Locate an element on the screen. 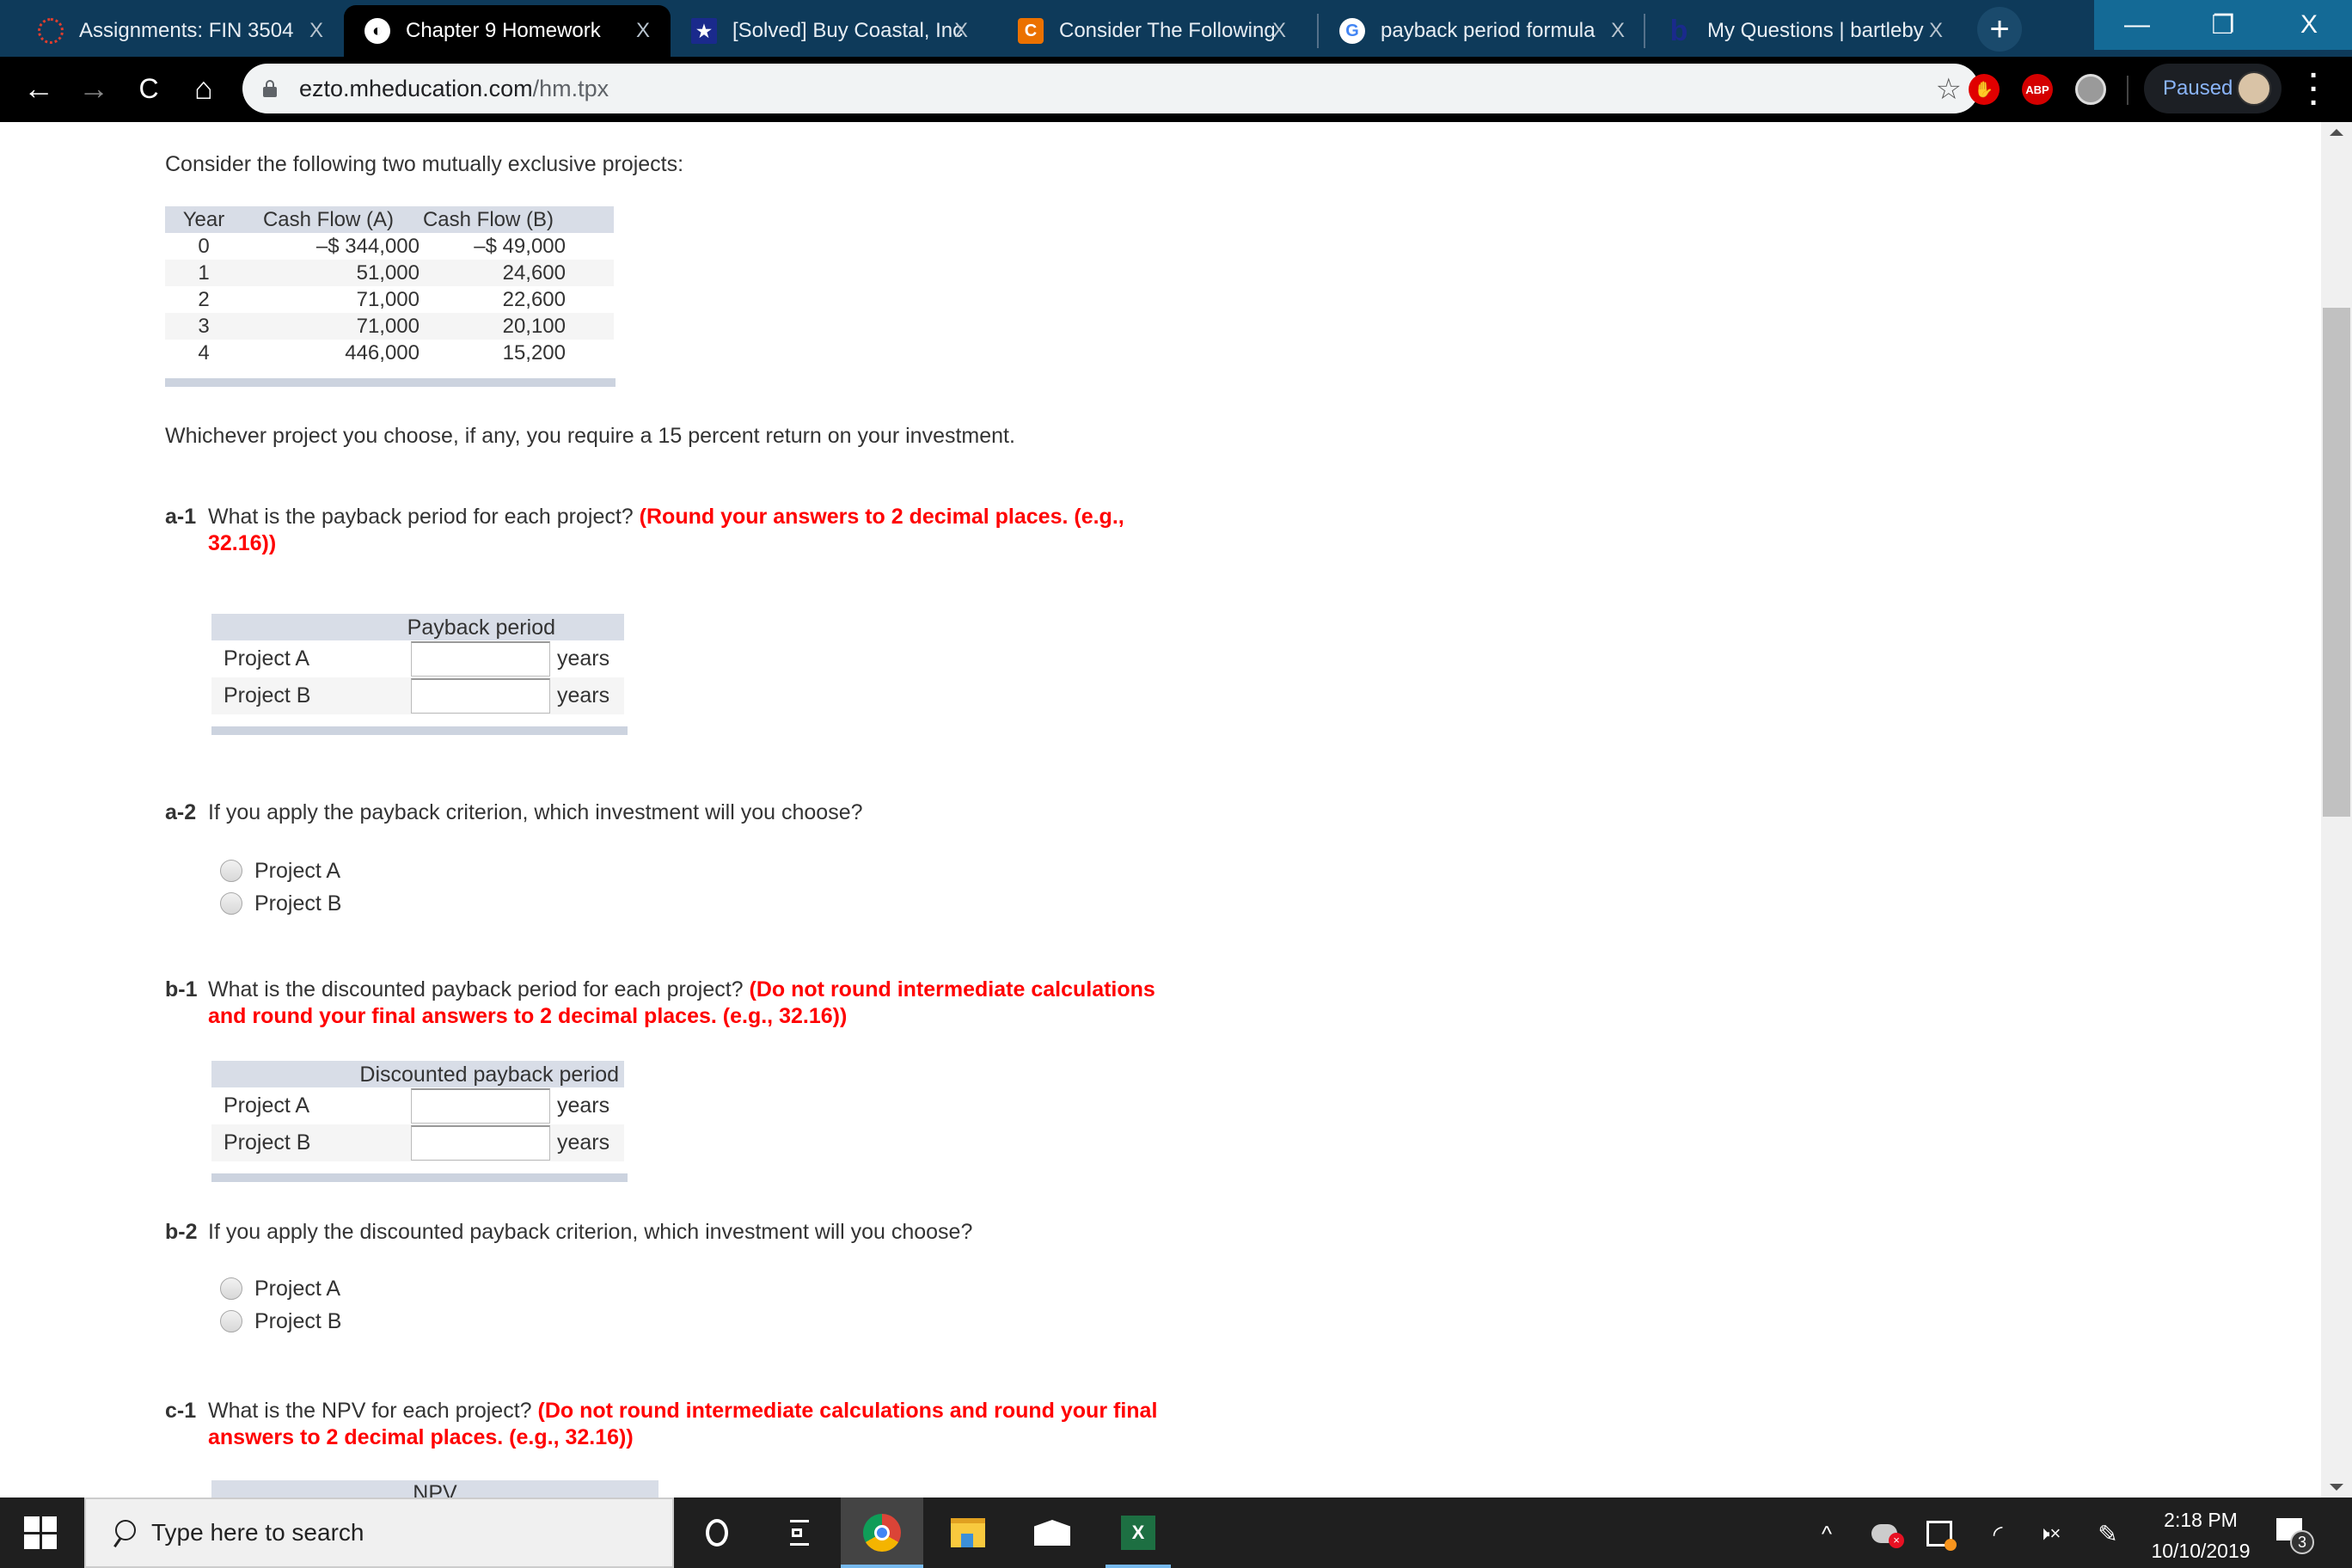  scroll-down-arrow-icon is located at coordinates (2336, 1487).